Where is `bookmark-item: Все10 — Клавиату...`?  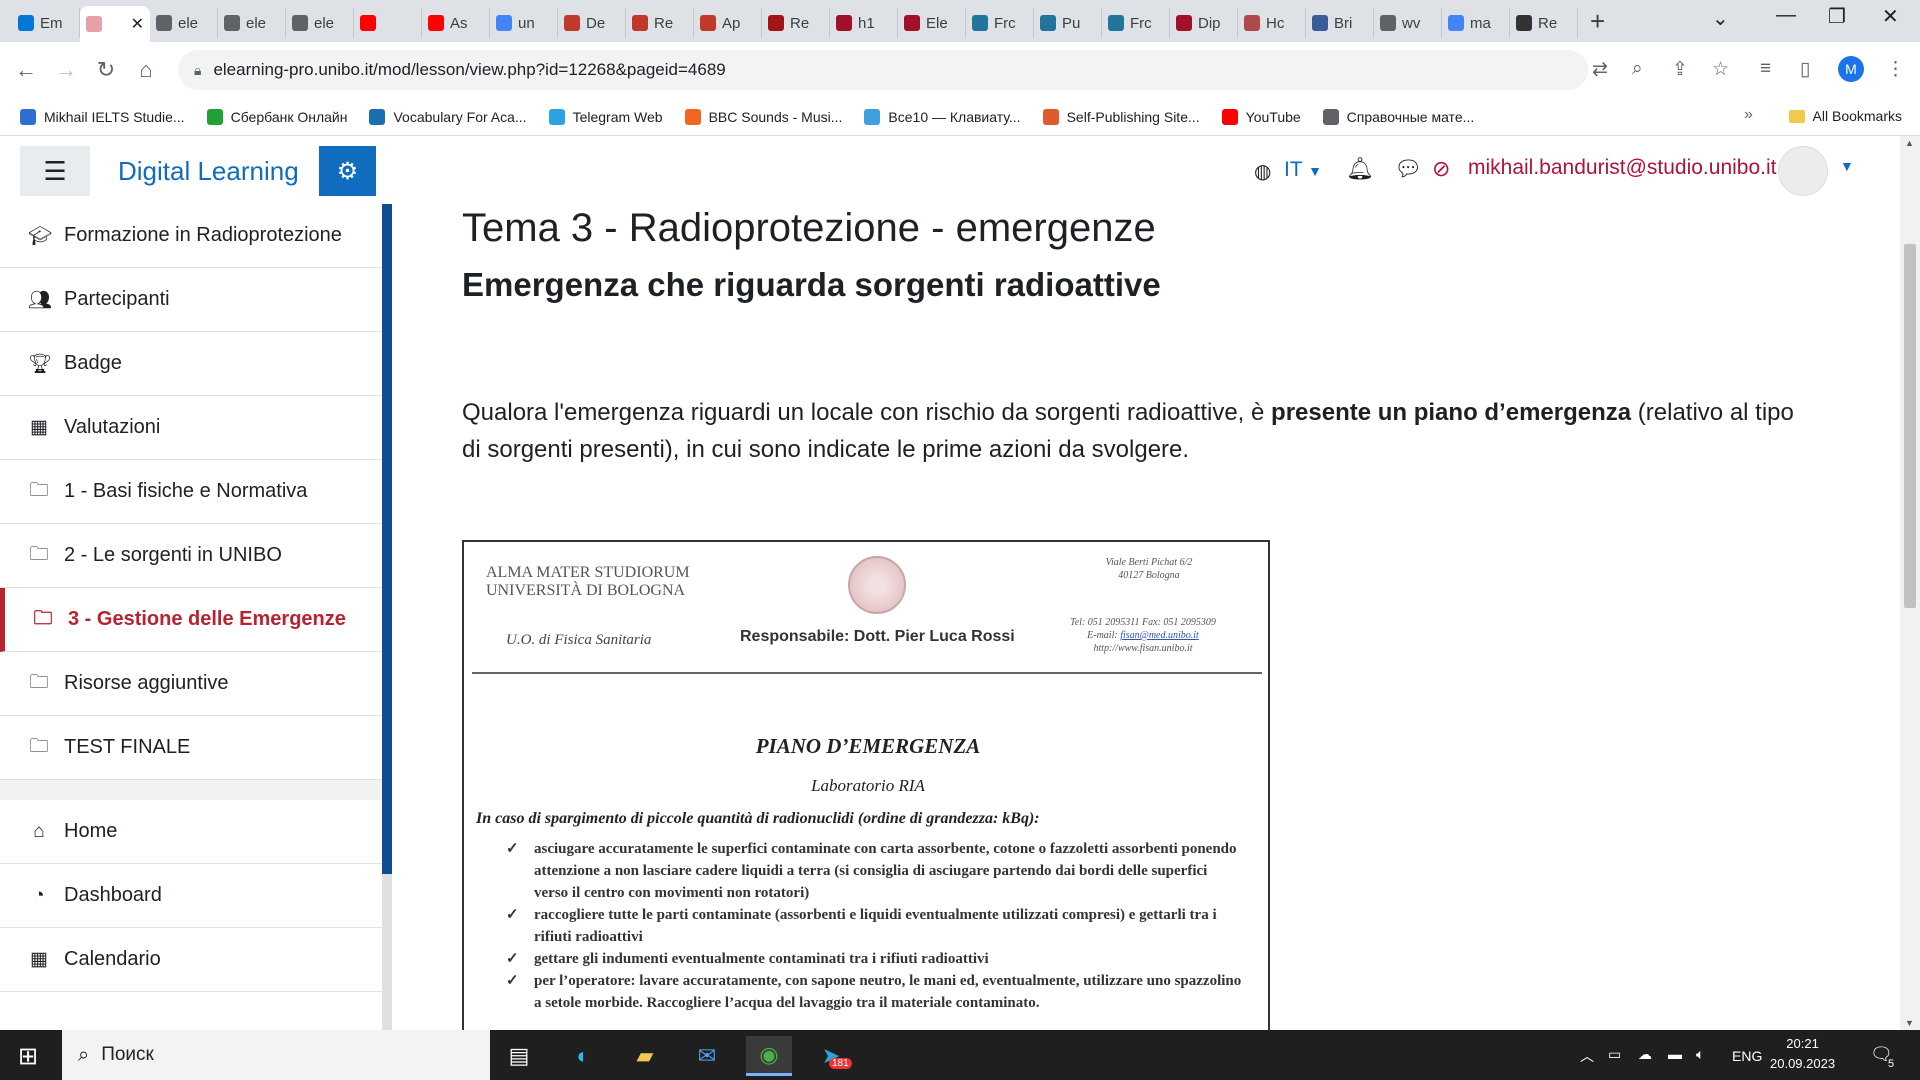 bookmark-item: Все10 — Клавиату... is located at coordinates (942, 116).